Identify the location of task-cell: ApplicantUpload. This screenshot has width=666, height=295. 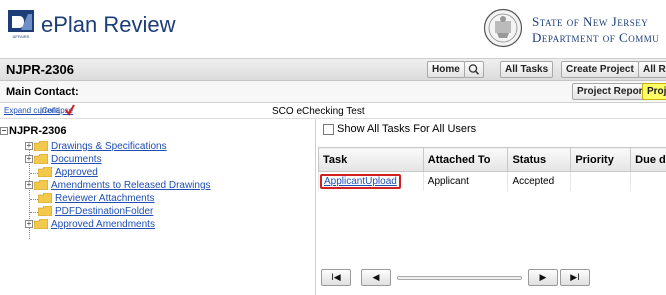
(371, 181).